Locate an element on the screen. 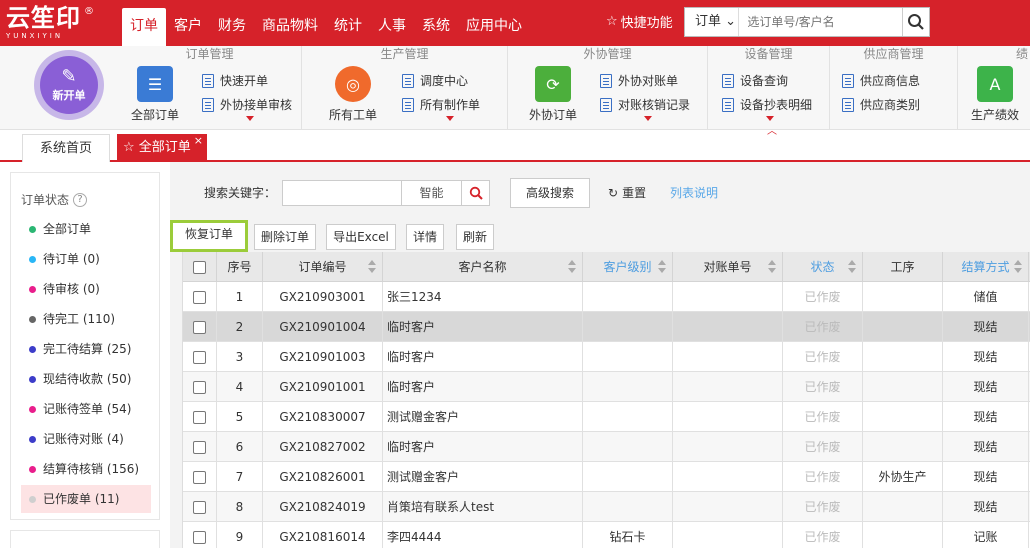  smart-search-select: 智能 is located at coordinates (432, 193).